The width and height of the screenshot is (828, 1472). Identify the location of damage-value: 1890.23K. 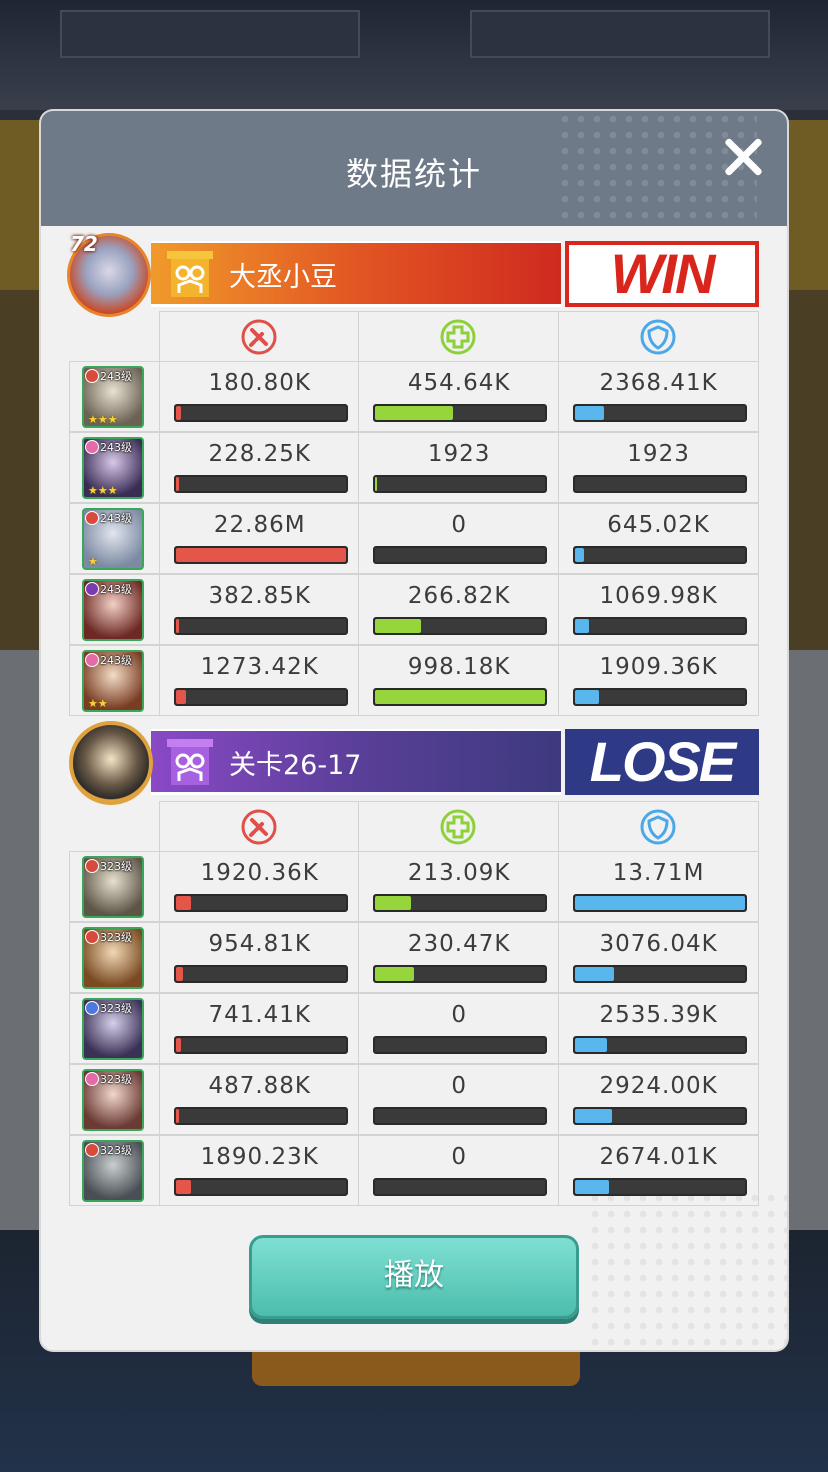
(259, 1157).